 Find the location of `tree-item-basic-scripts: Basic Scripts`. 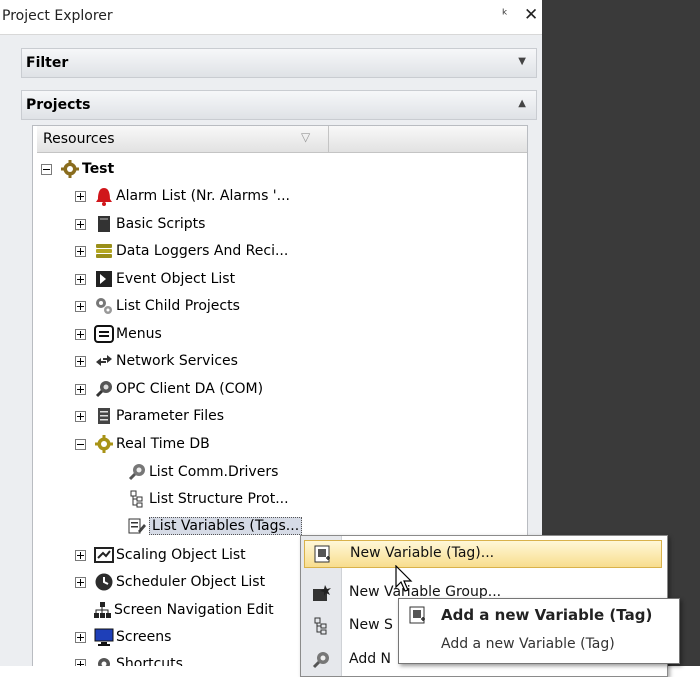

tree-item-basic-scripts: Basic Scripts is located at coordinates (140, 224).